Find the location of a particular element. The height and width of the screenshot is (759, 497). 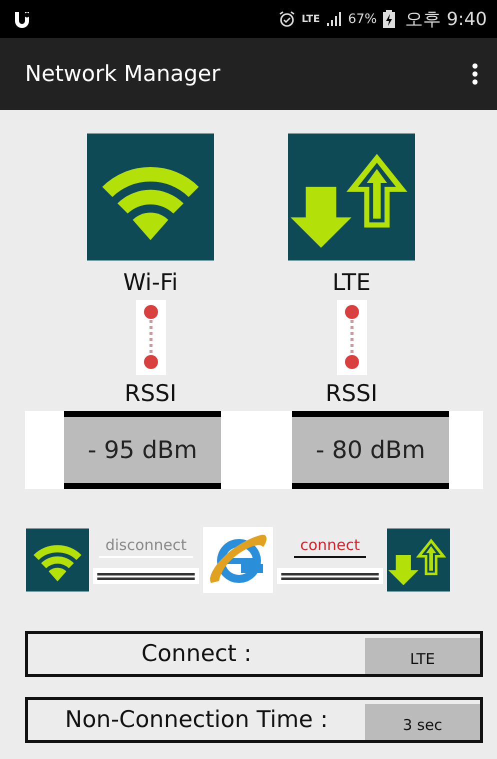

info-label: Non-Connection Time : is located at coordinates (196, 720).